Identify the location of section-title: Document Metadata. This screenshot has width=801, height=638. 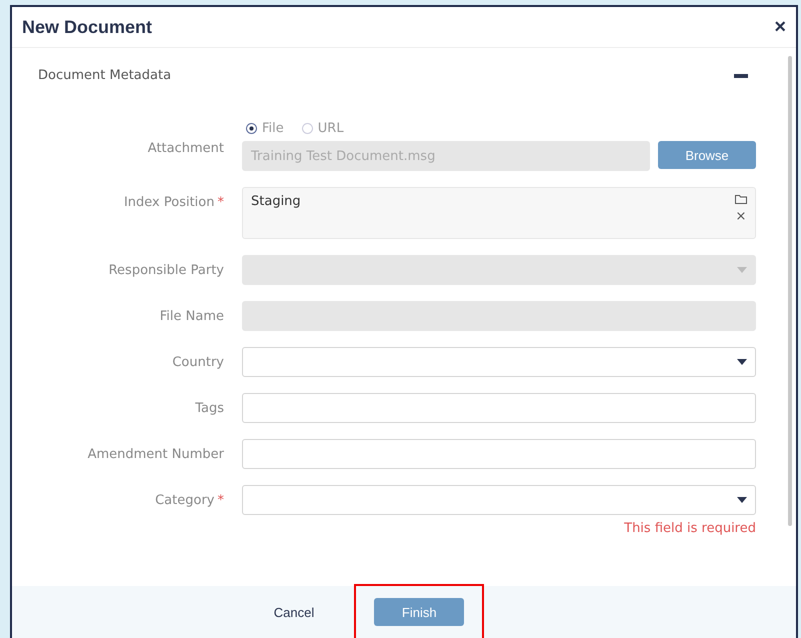
(105, 75).